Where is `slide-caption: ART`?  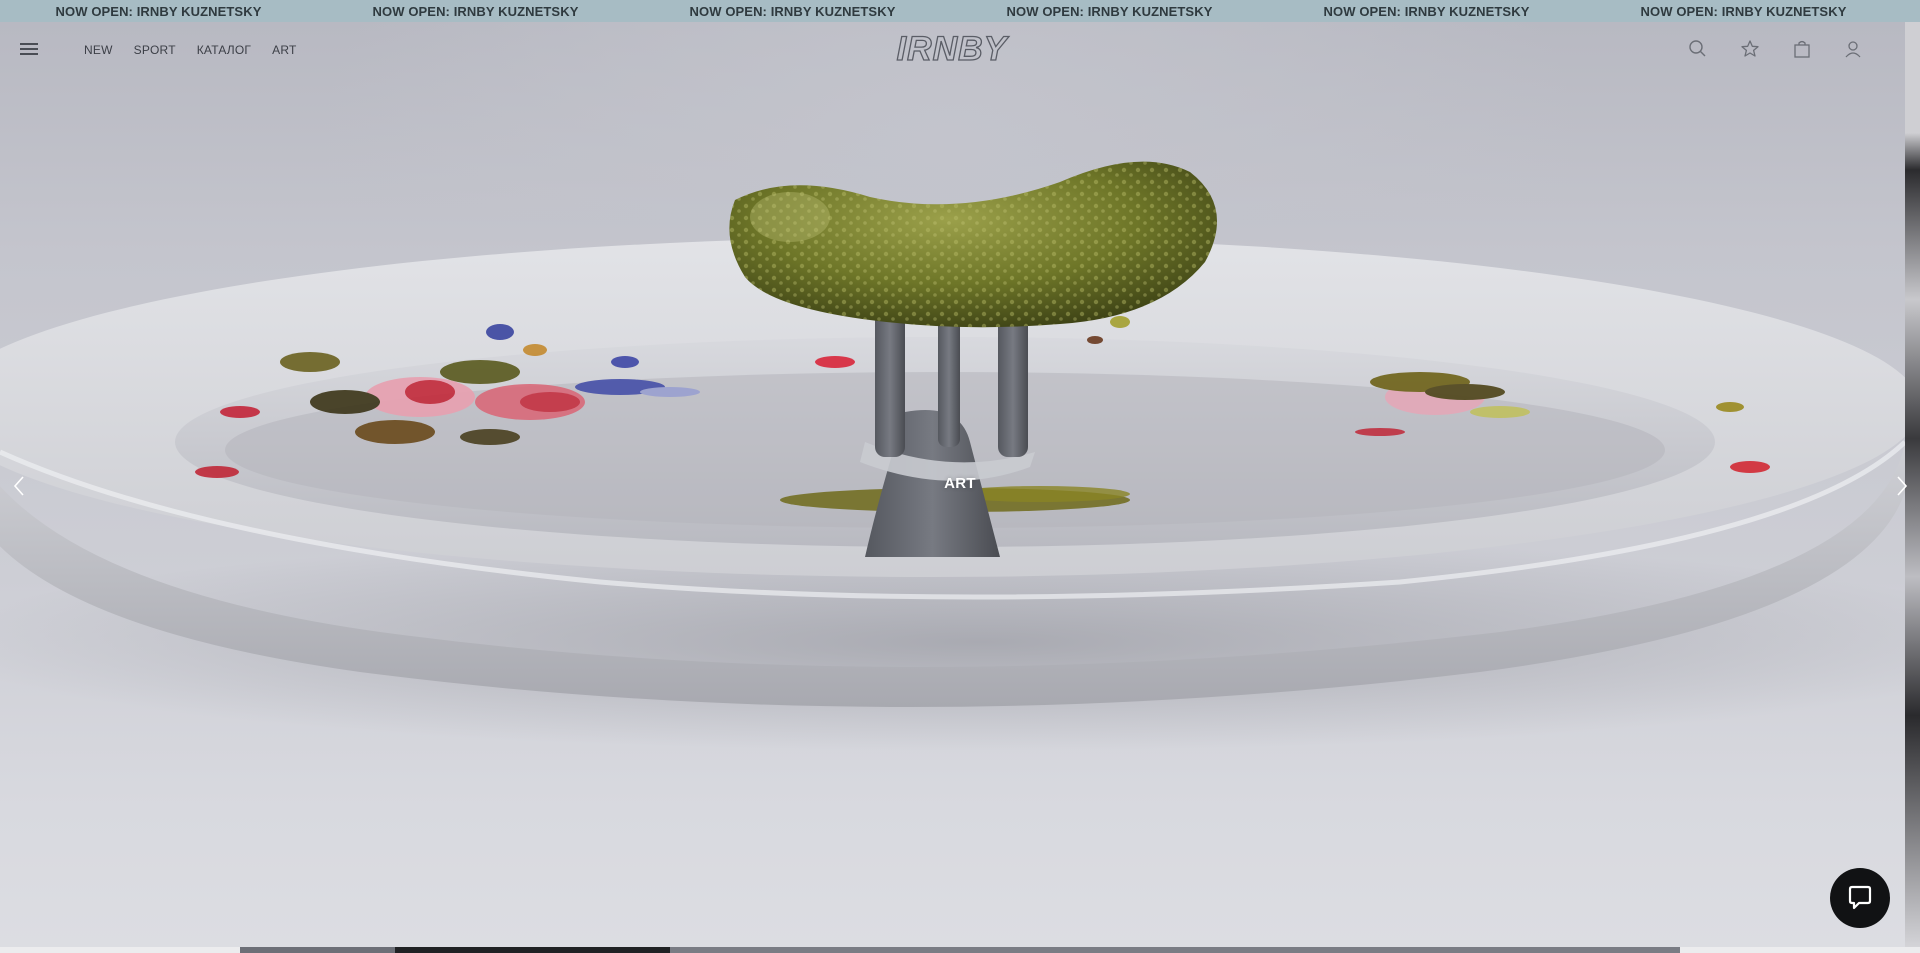
slide-caption: ART is located at coordinates (960, 483).